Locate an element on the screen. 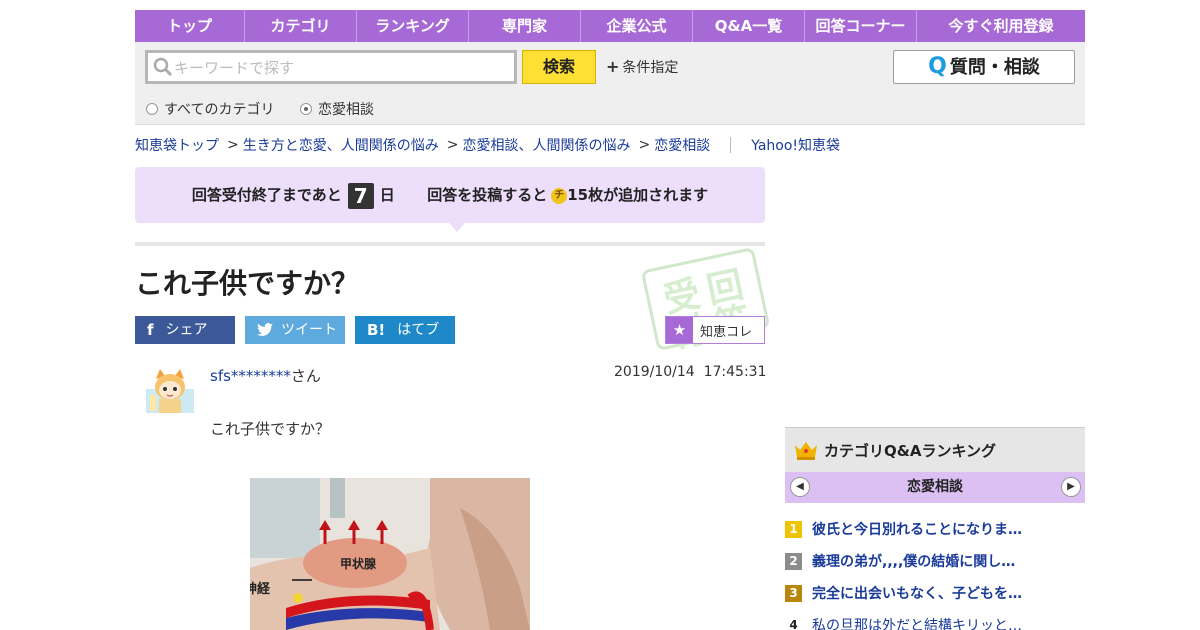 The width and height of the screenshot is (1200, 630). radio-button is located at coordinates (152, 109).